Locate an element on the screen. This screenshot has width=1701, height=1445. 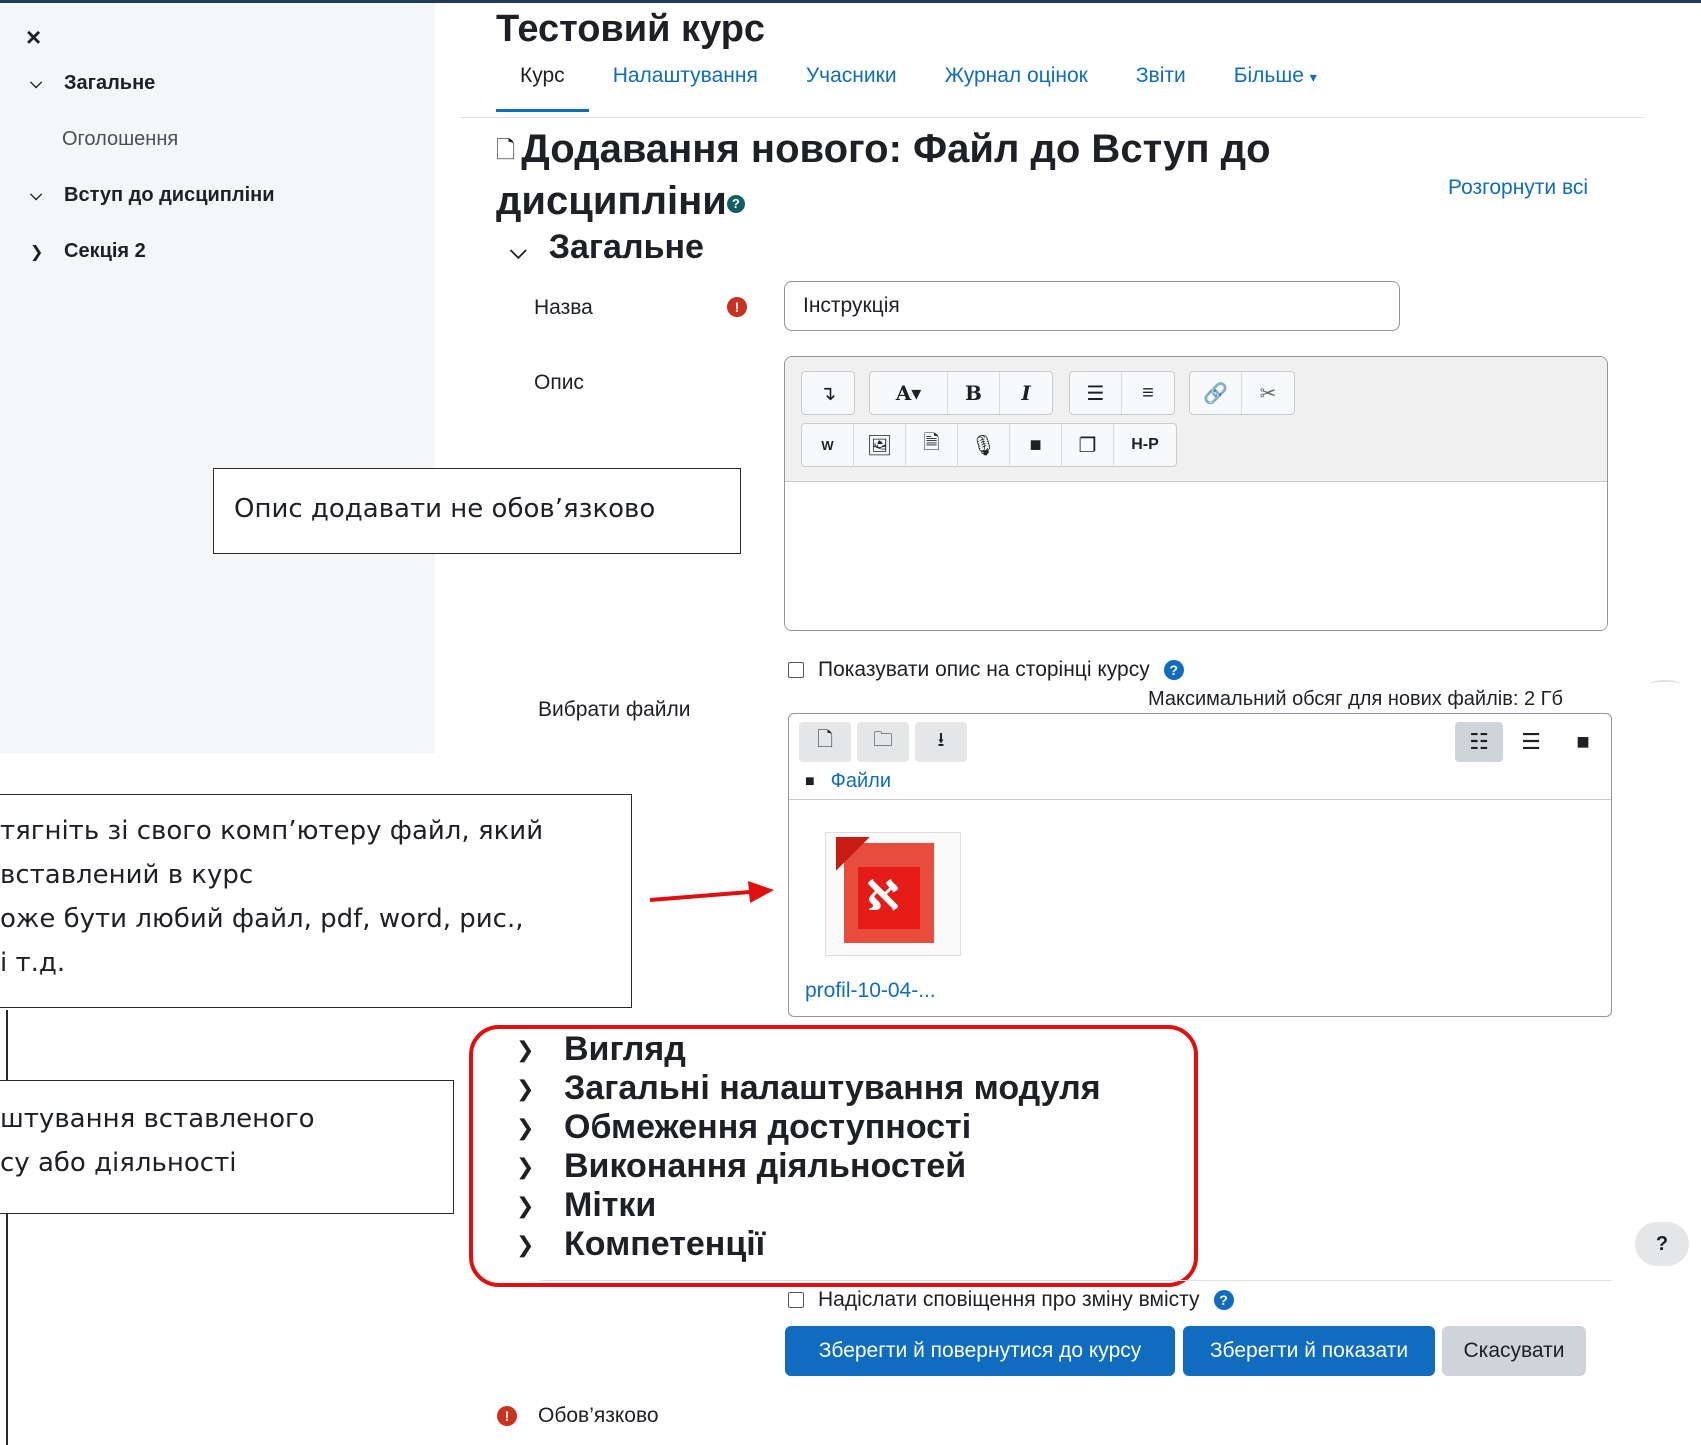
callout-line: вставлений в курс is located at coordinates (127, 875).